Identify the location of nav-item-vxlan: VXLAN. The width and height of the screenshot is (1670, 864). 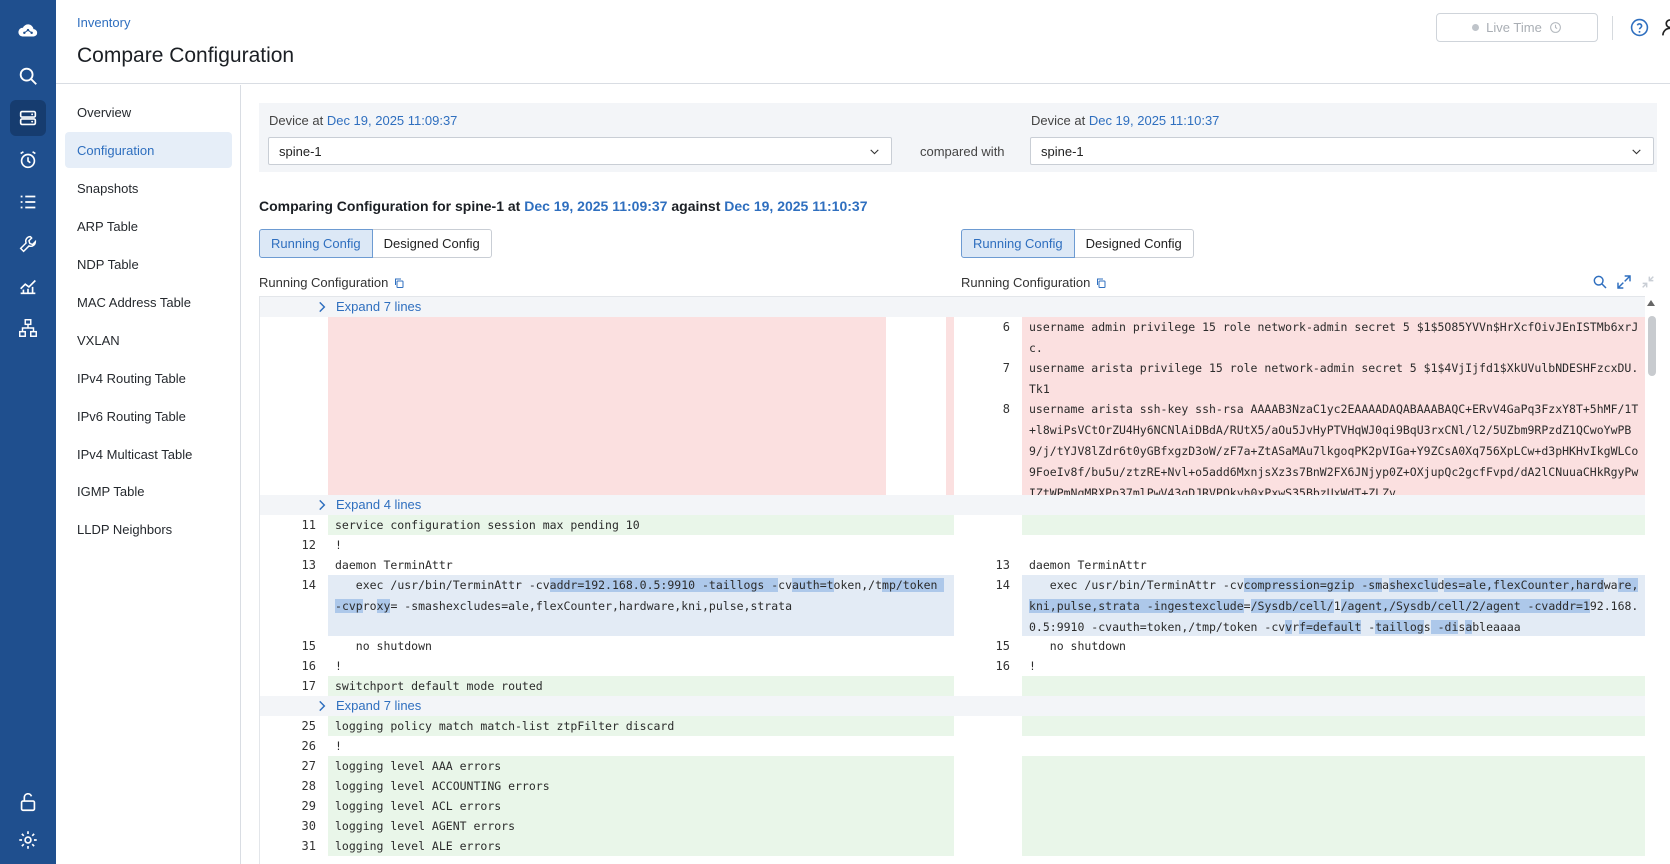
(148, 340).